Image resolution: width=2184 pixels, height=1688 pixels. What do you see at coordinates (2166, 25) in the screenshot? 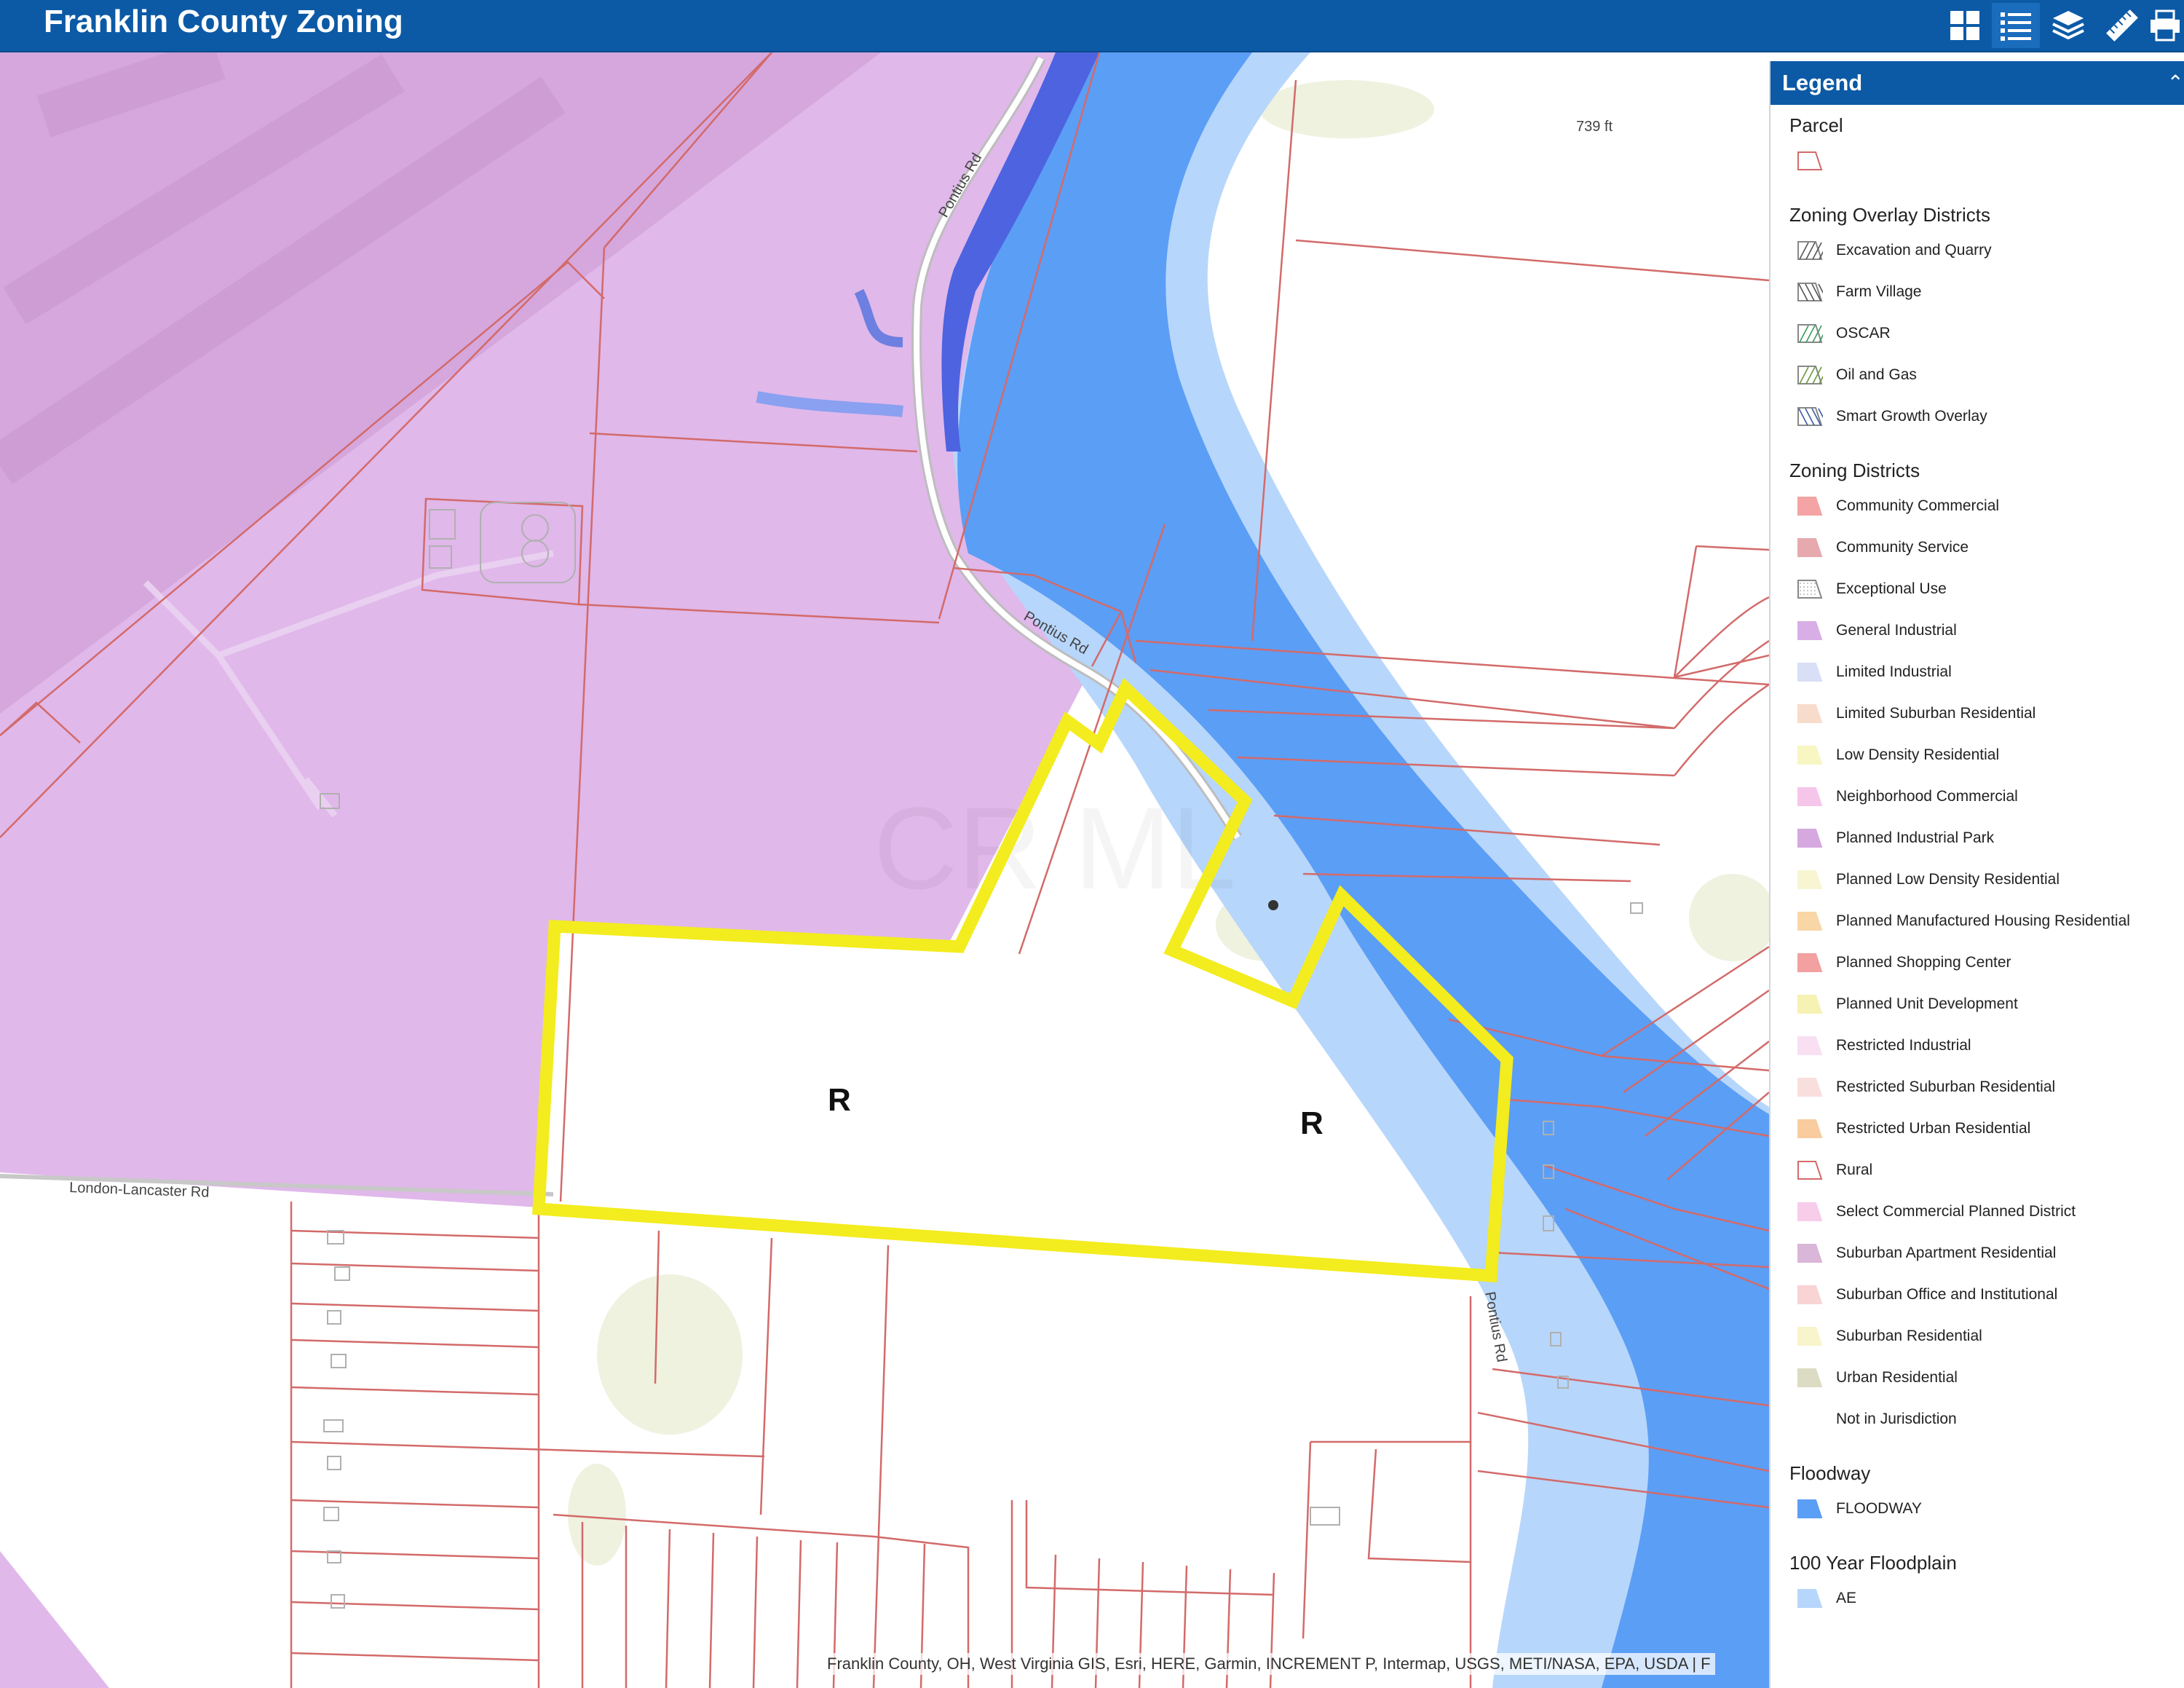
I see `print-icon` at bounding box center [2166, 25].